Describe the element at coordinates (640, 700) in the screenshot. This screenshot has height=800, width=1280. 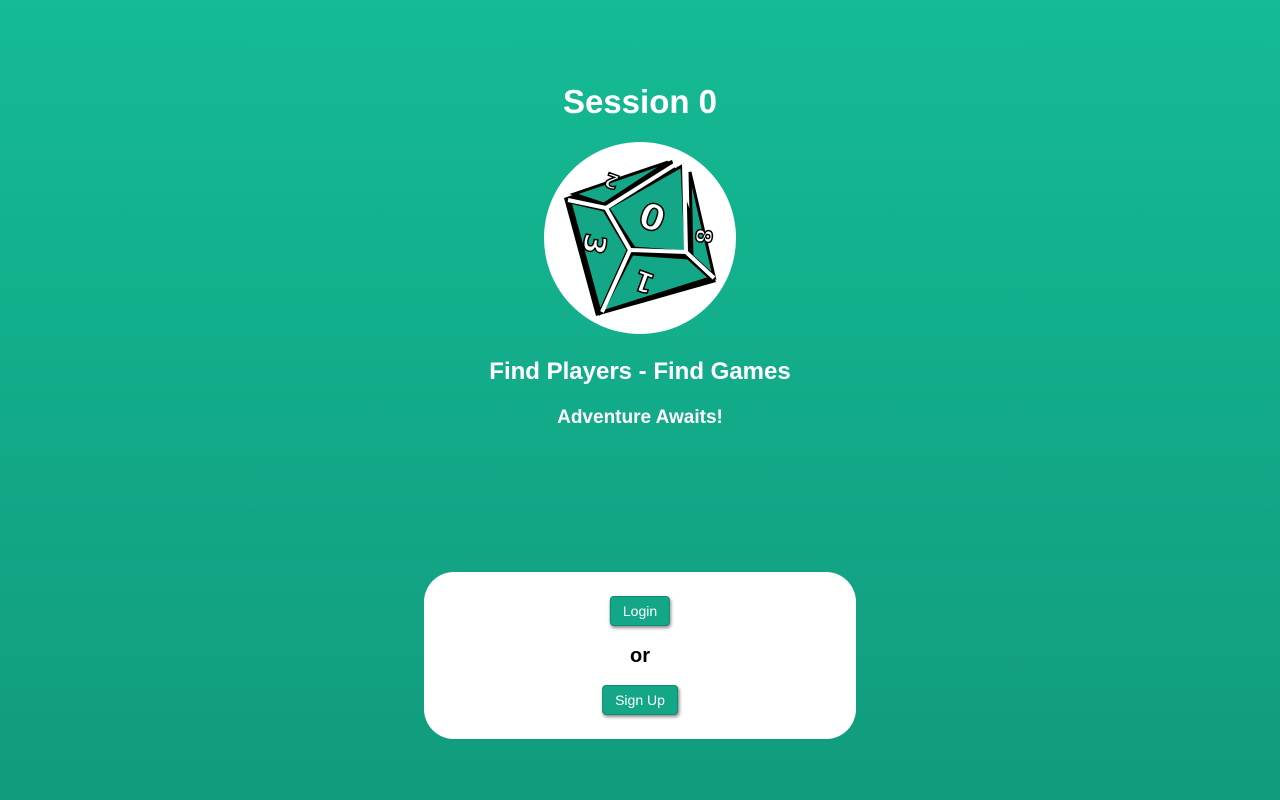
I see `signup-button: Sign Up` at that location.